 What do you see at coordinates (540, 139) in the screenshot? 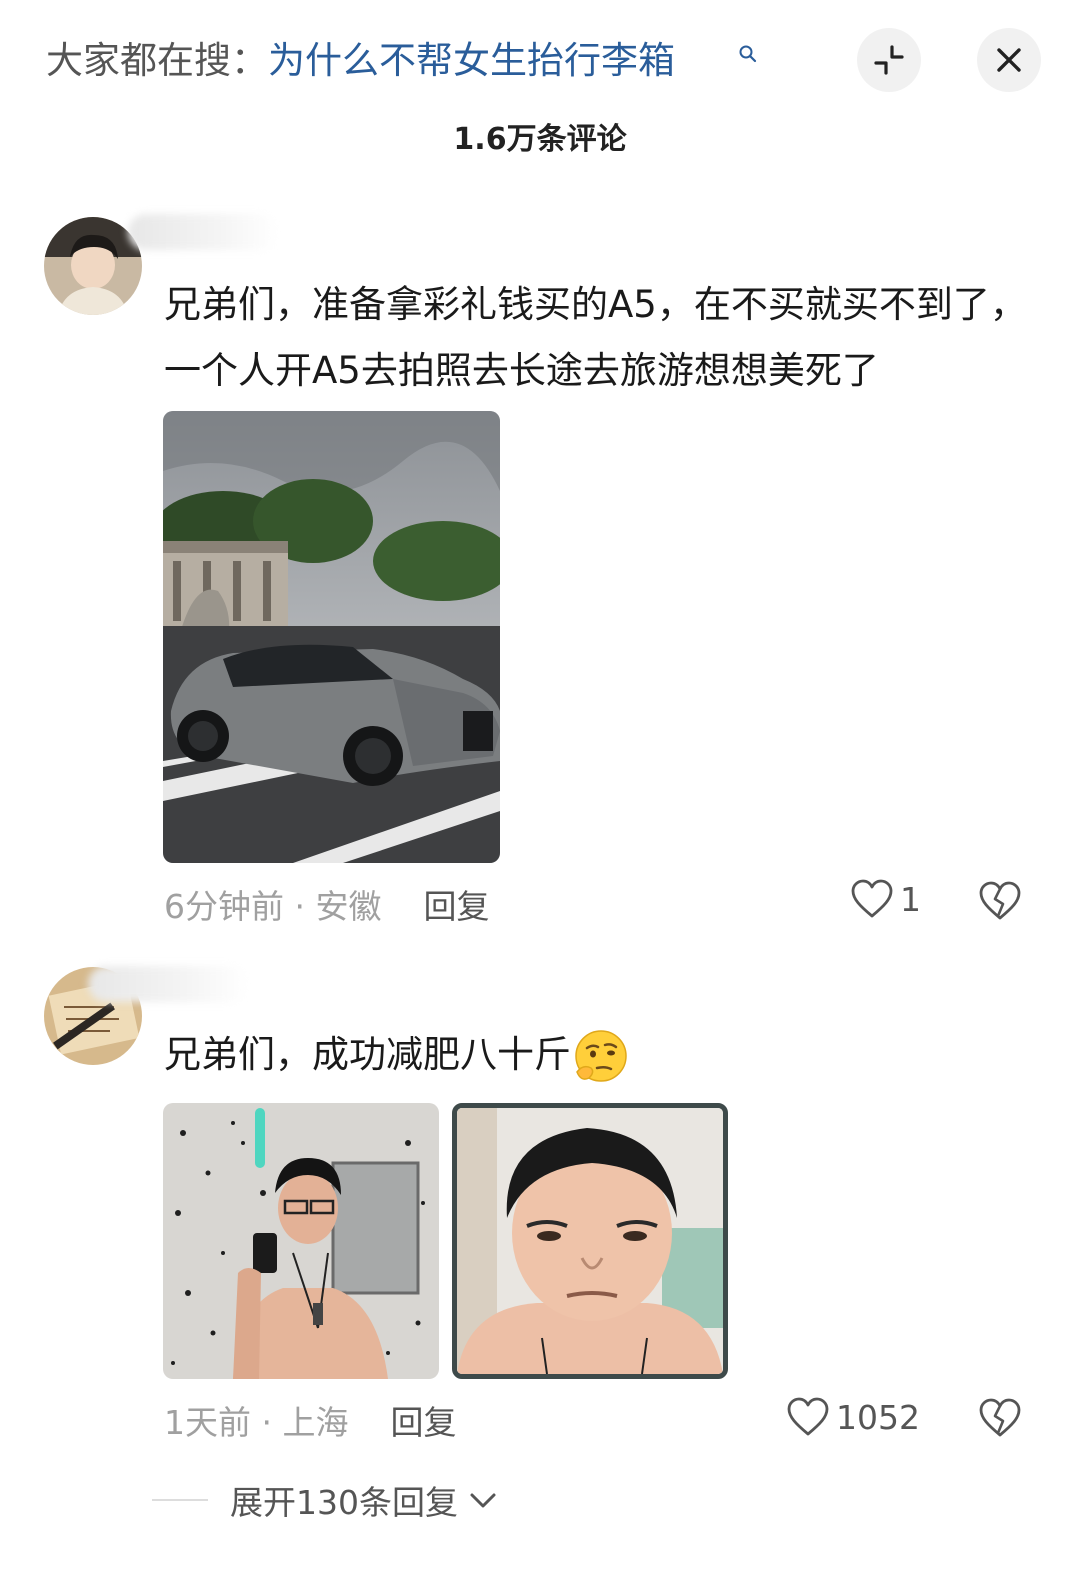
I see `comment-count: 1.6万条评论` at bounding box center [540, 139].